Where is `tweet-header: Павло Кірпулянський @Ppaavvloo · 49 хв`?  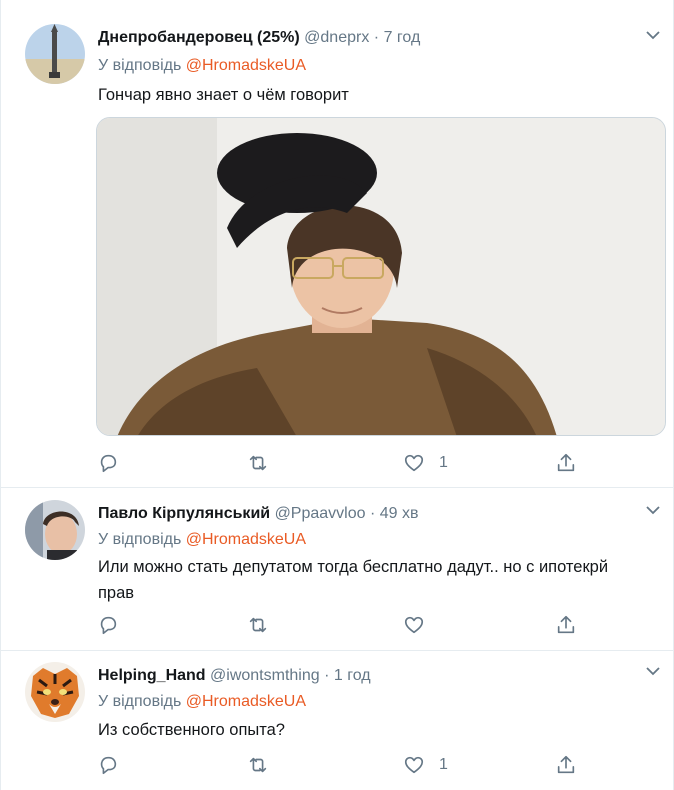
tweet-header: Павло Кірпулянський @Ppaavvloo · 49 хв is located at coordinates (258, 514).